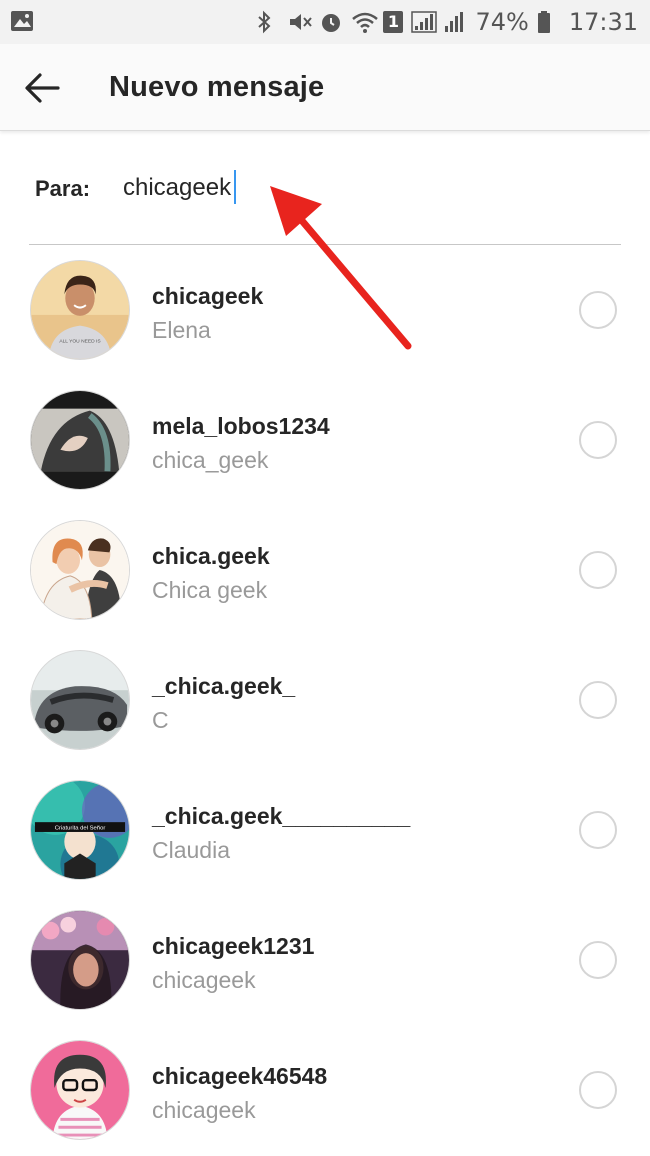  I want to click on avatar-badge-text: Criaturita del Señor, so click(80, 829).